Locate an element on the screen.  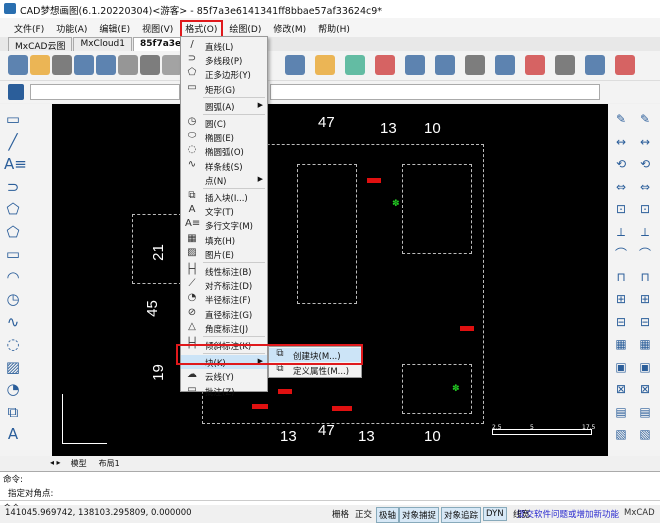
modify-tool-icon: ↔ is located at coordinates (621, 142).